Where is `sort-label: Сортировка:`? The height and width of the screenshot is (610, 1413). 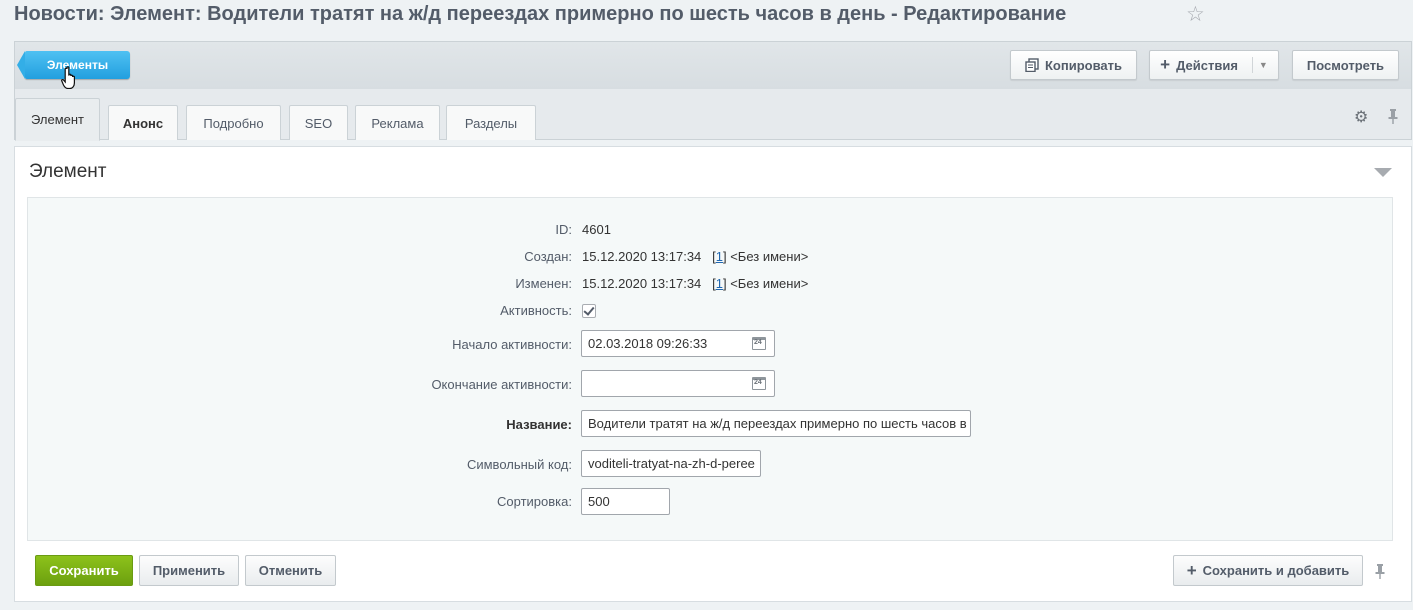
sort-label: Сортировка: is located at coordinates (534, 501).